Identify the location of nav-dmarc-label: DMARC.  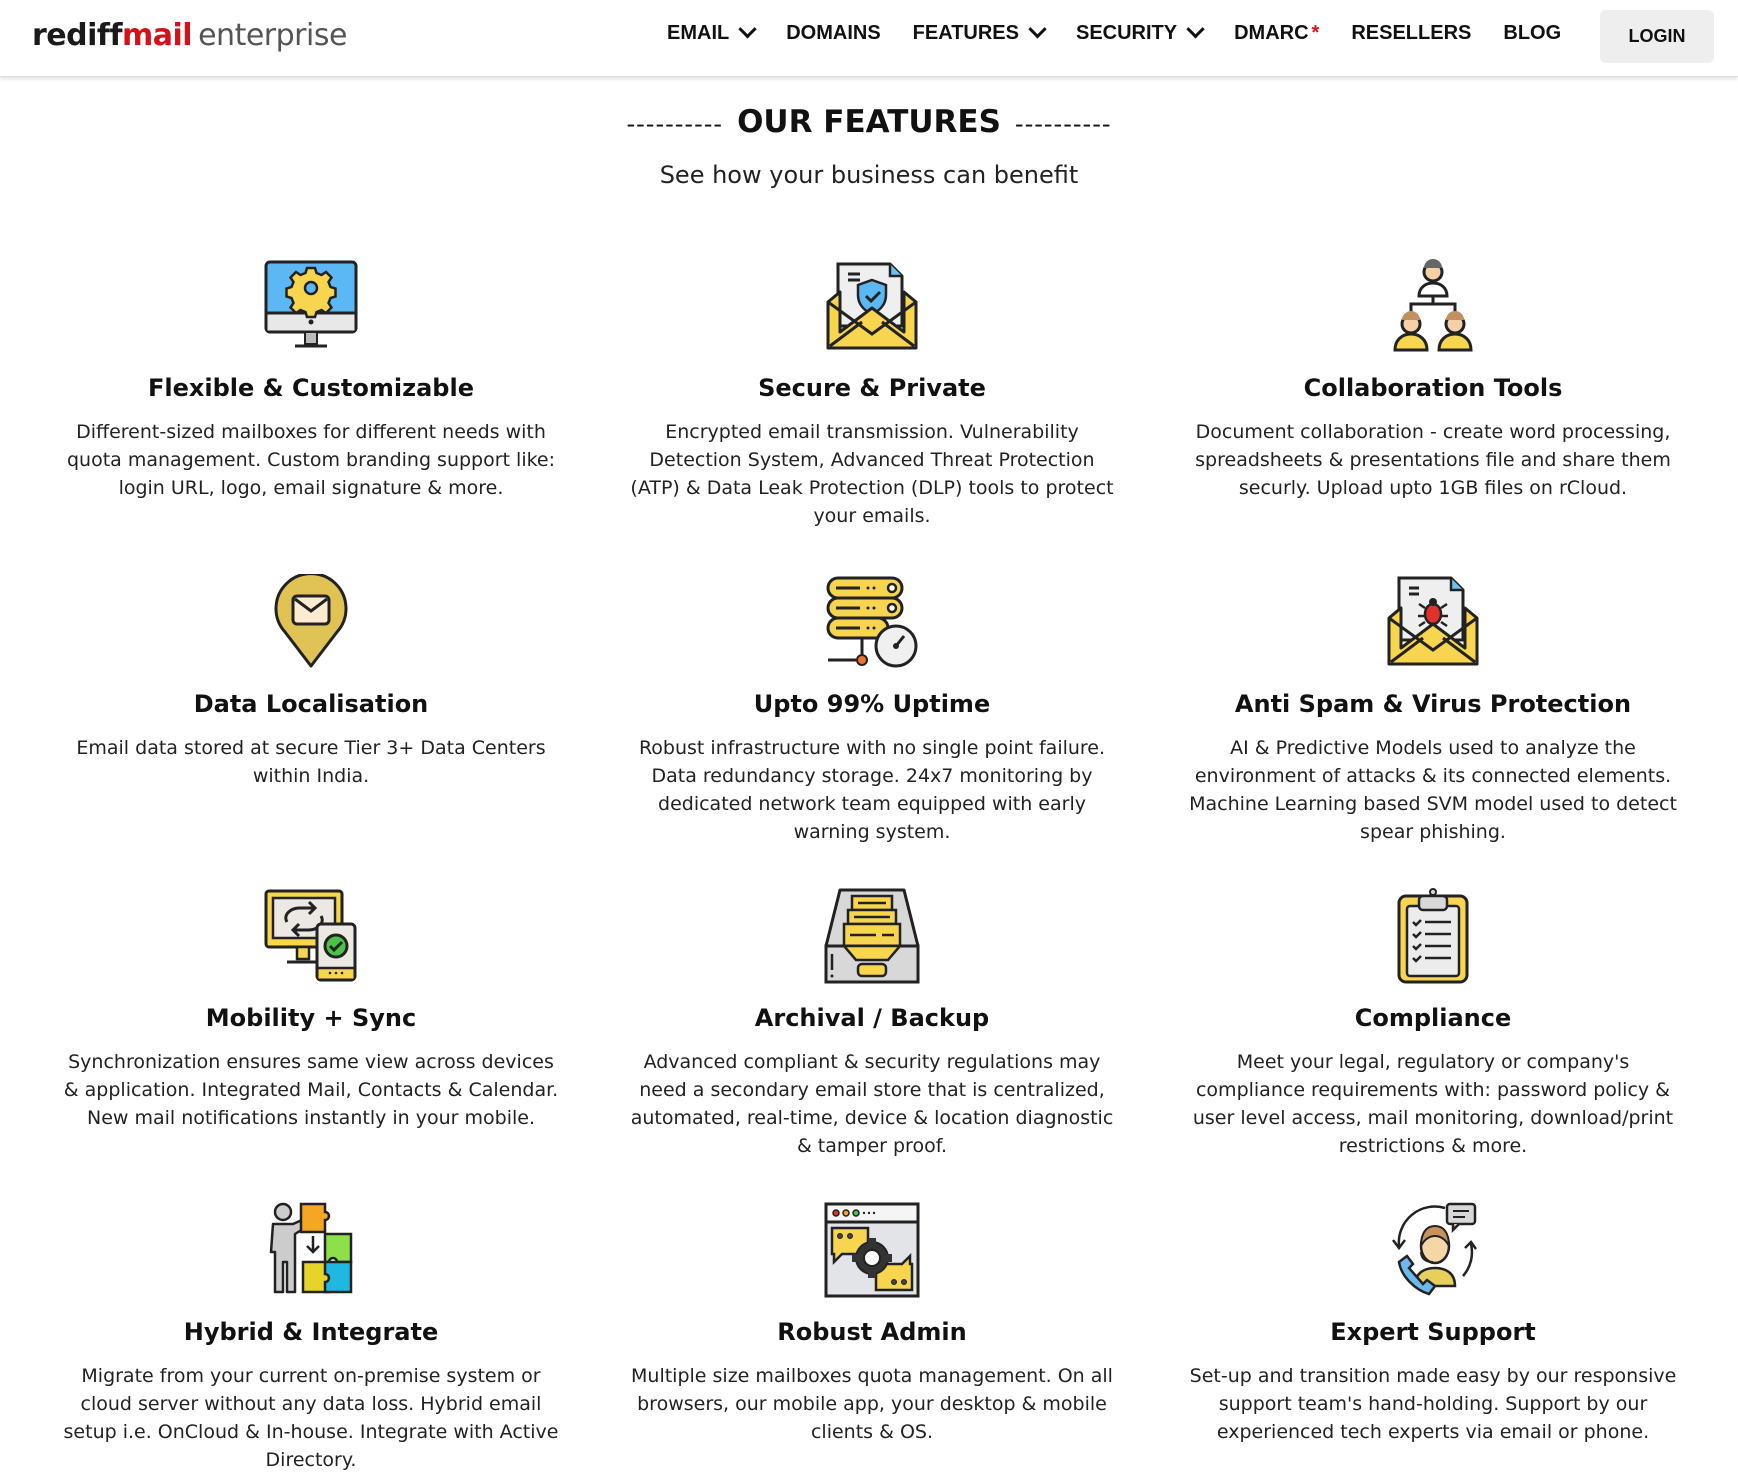
(1271, 33).